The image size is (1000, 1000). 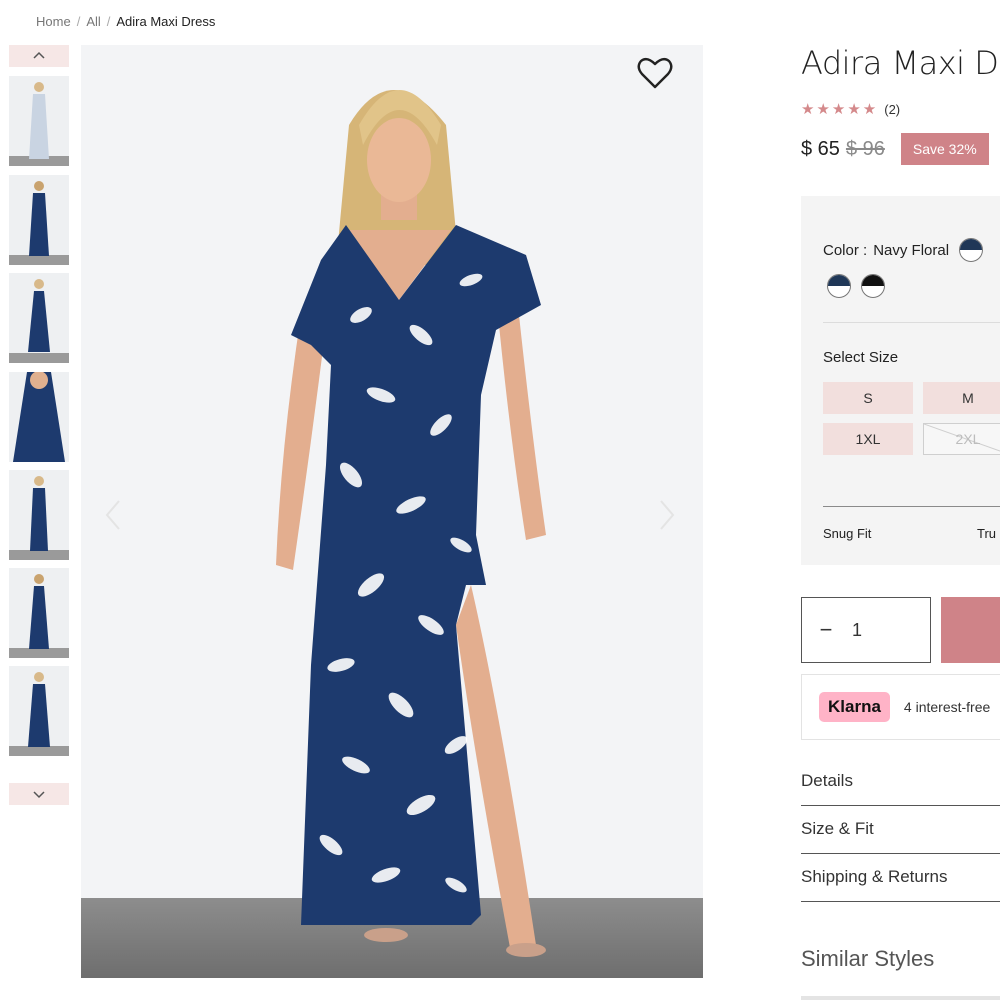 I want to click on breadcrumb: Home / All / Adira Maxi Dress, so click(x=125, y=21).